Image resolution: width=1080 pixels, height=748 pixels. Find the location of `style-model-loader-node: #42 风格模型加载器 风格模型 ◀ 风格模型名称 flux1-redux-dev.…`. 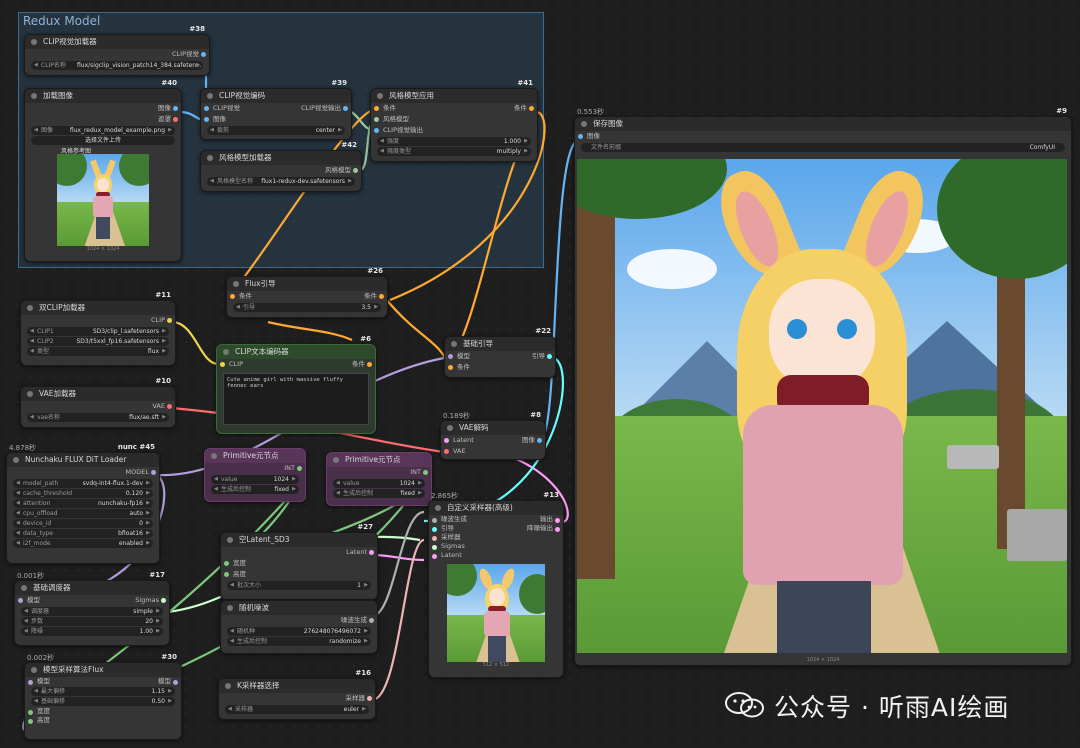

style-model-loader-node: #42 风格模型加载器 风格模型 ◀ 风格模型名称 flux1-redux-dev.… is located at coordinates (281, 166).